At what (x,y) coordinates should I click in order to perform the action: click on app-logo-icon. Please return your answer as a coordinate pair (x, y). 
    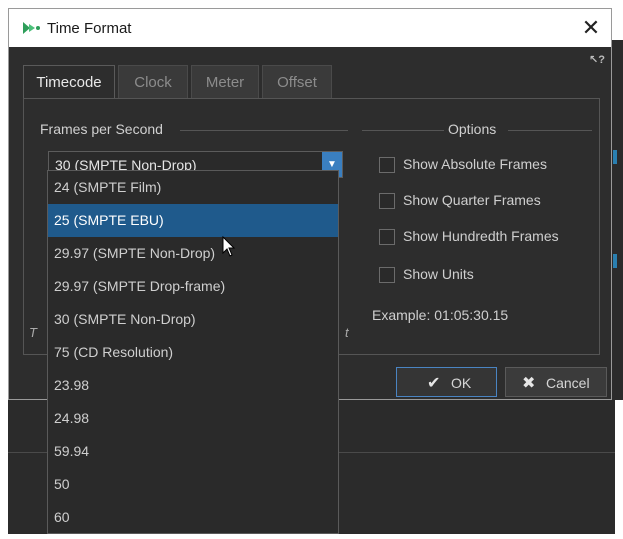
    Looking at the image, I should click on (31, 28).